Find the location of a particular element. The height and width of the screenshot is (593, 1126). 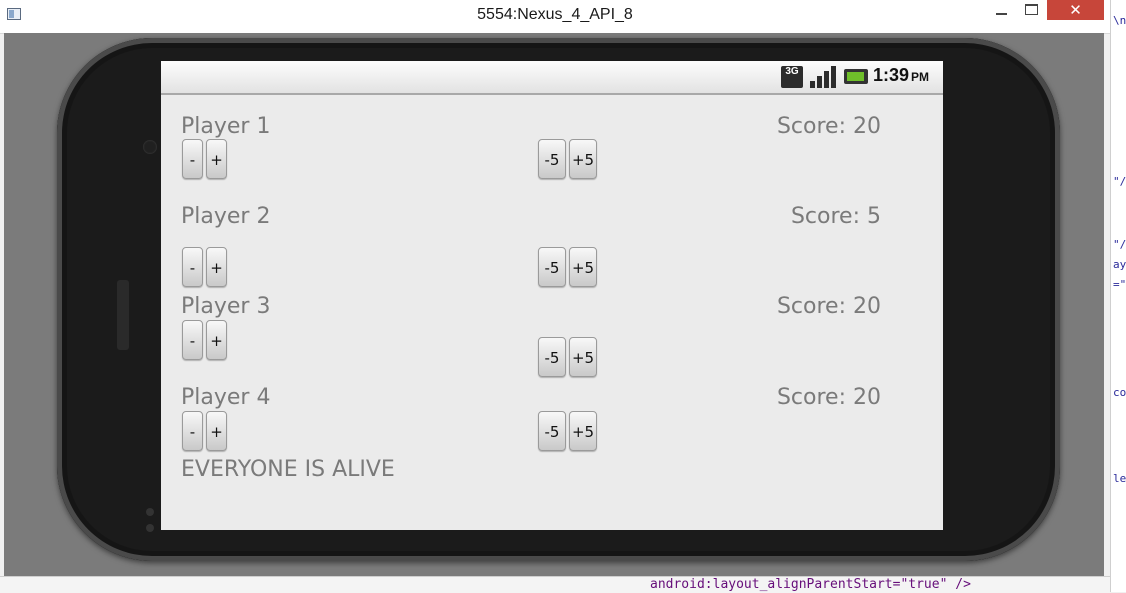

player-4-plus5-button: +5 is located at coordinates (583, 431).